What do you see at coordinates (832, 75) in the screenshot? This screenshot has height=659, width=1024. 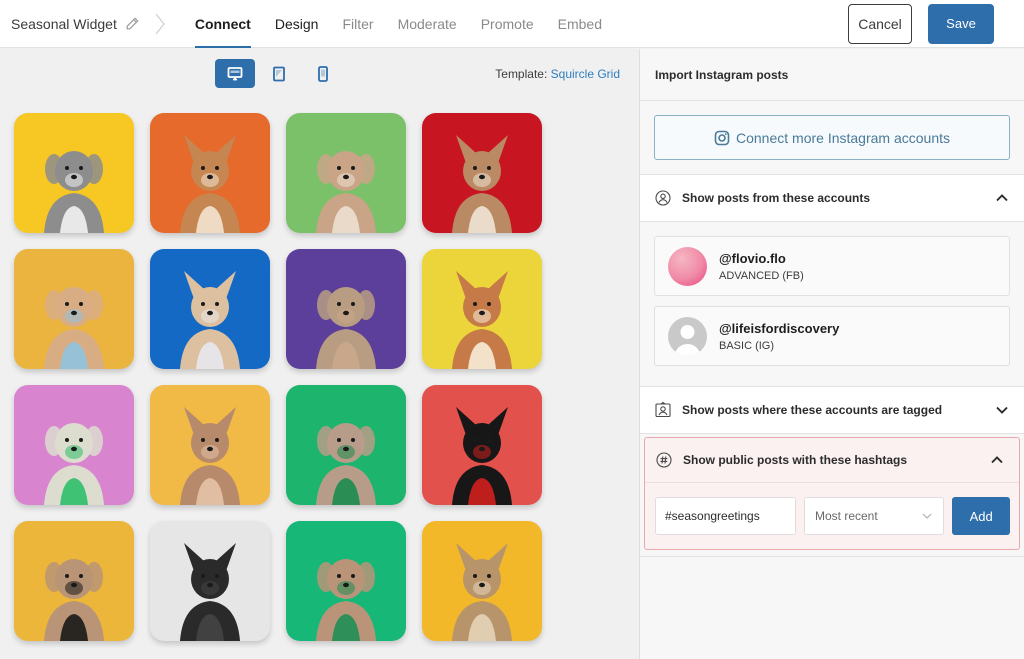 I see `panel-title: Import Instagram posts` at bounding box center [832, 75].